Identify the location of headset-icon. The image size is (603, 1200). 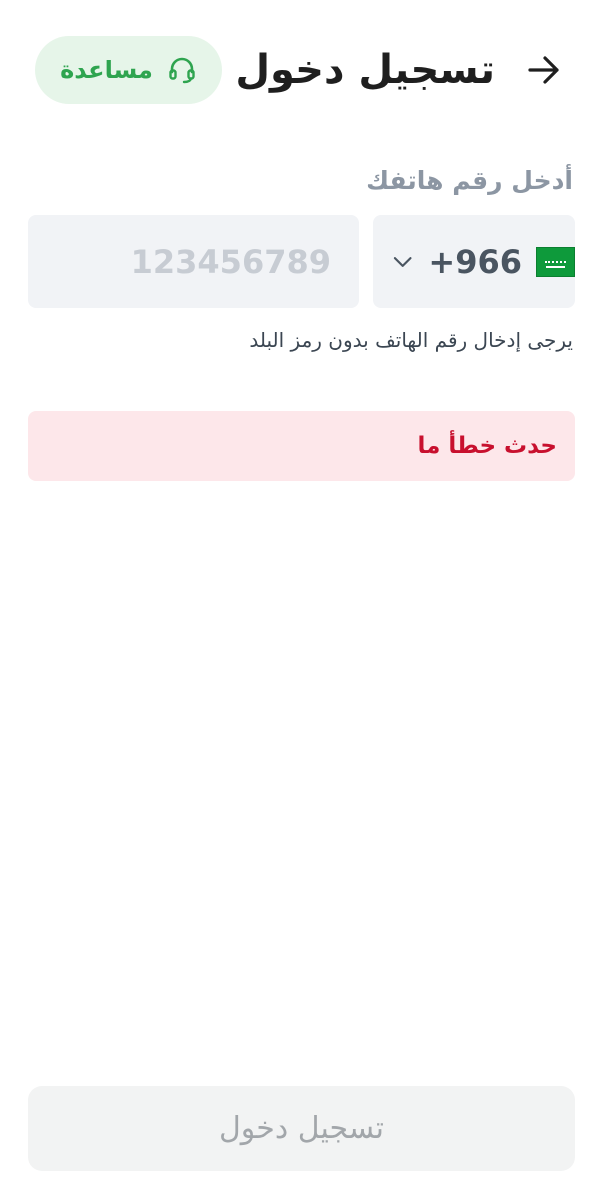
(182, 70).